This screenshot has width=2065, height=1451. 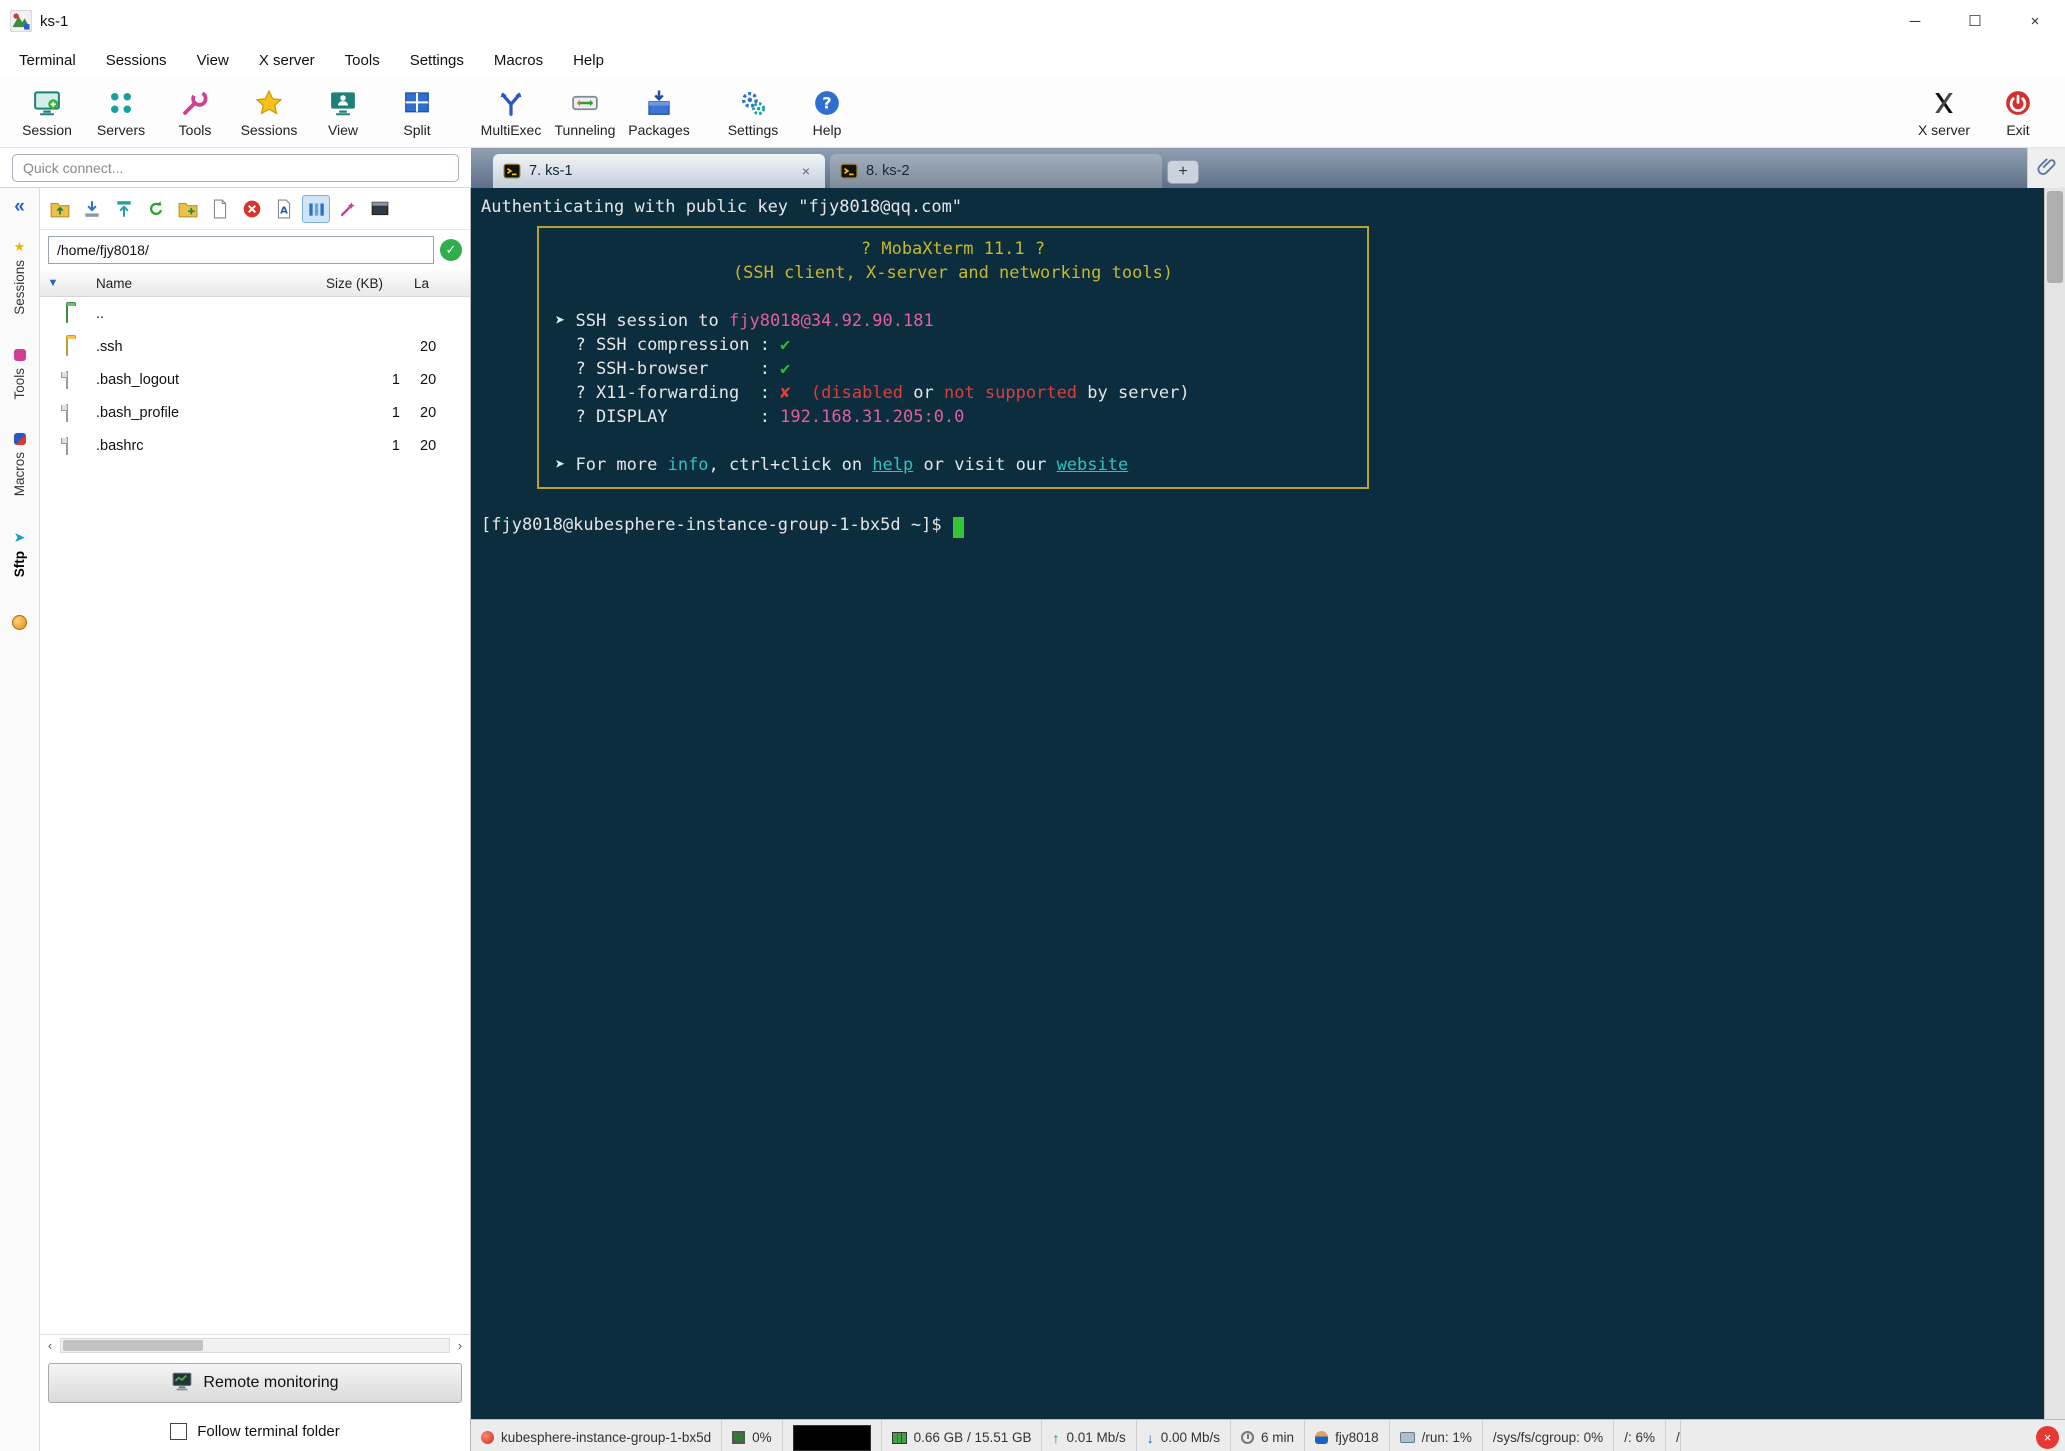 I want to click on toolbar-view-button: View, so click(x=343, y=112).